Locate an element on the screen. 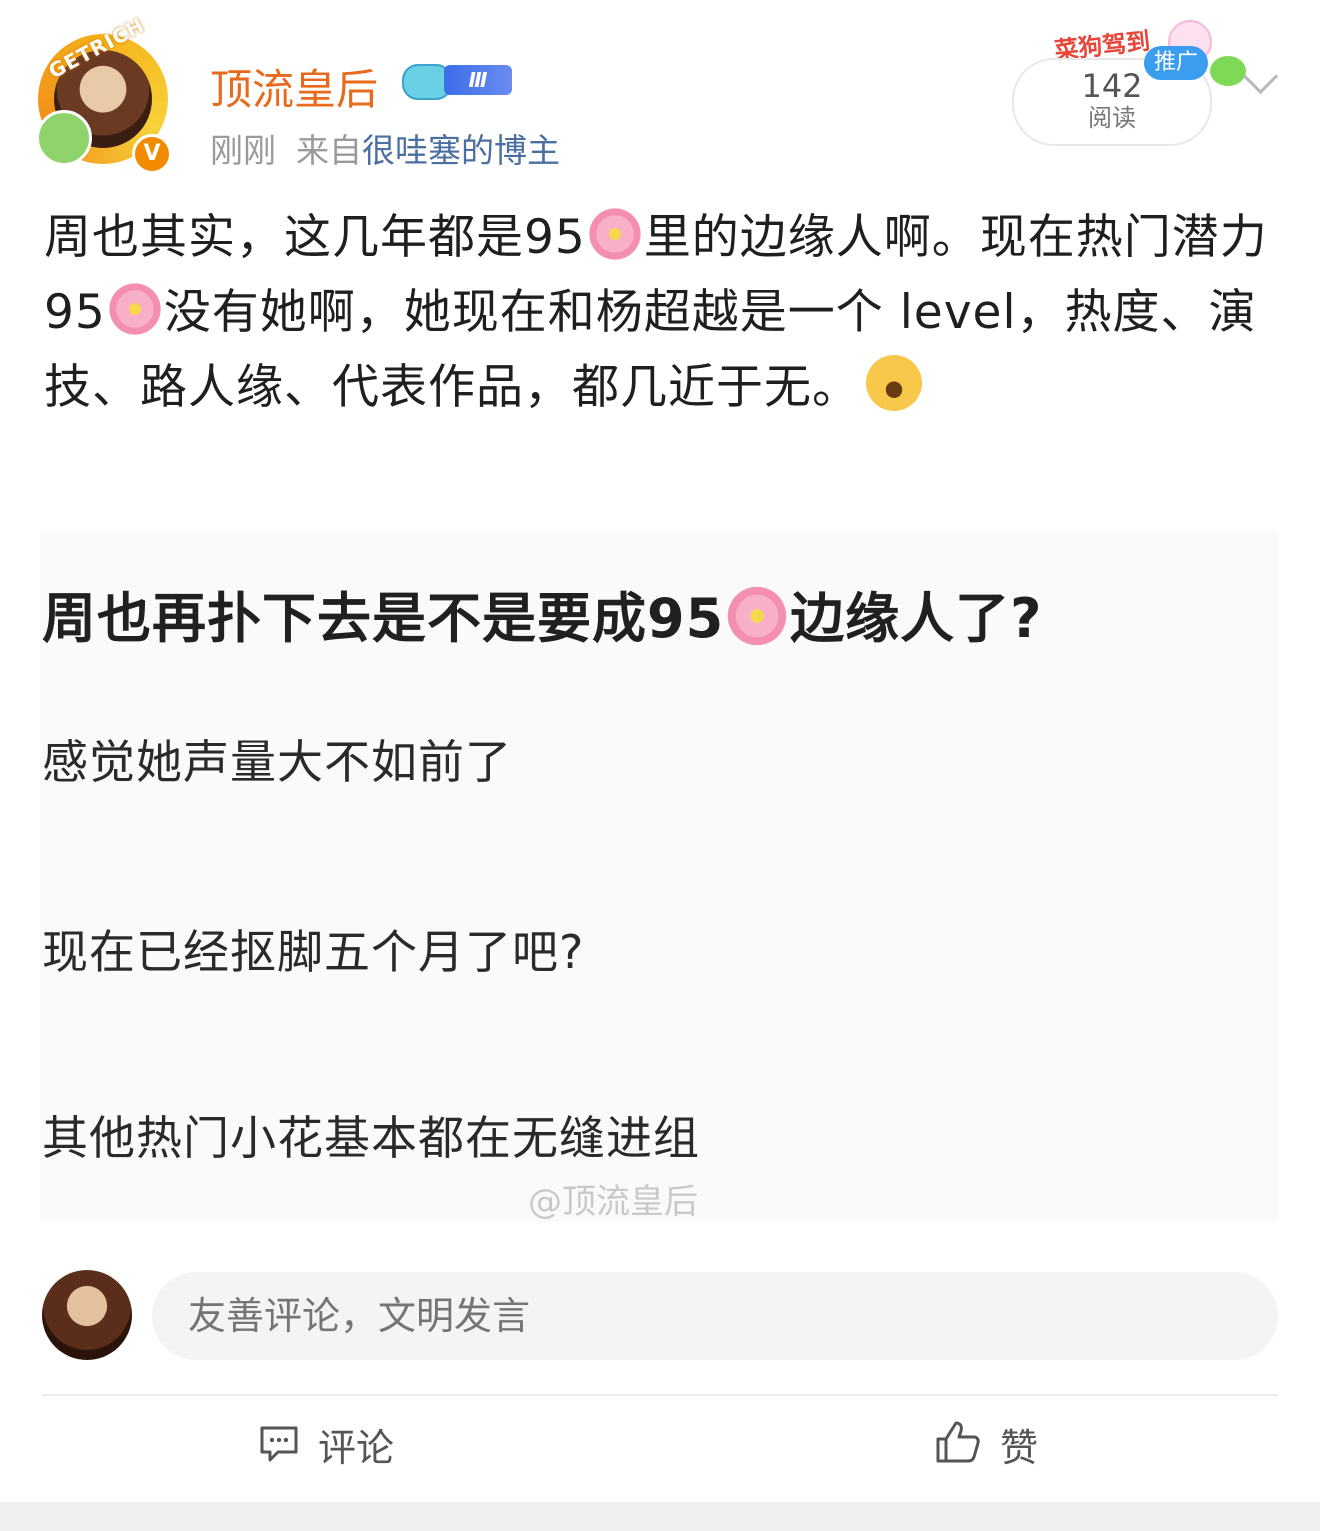 The width and height of the screenshot is (1320, 1531). user-avatar is located at coordinates (87, 1315).